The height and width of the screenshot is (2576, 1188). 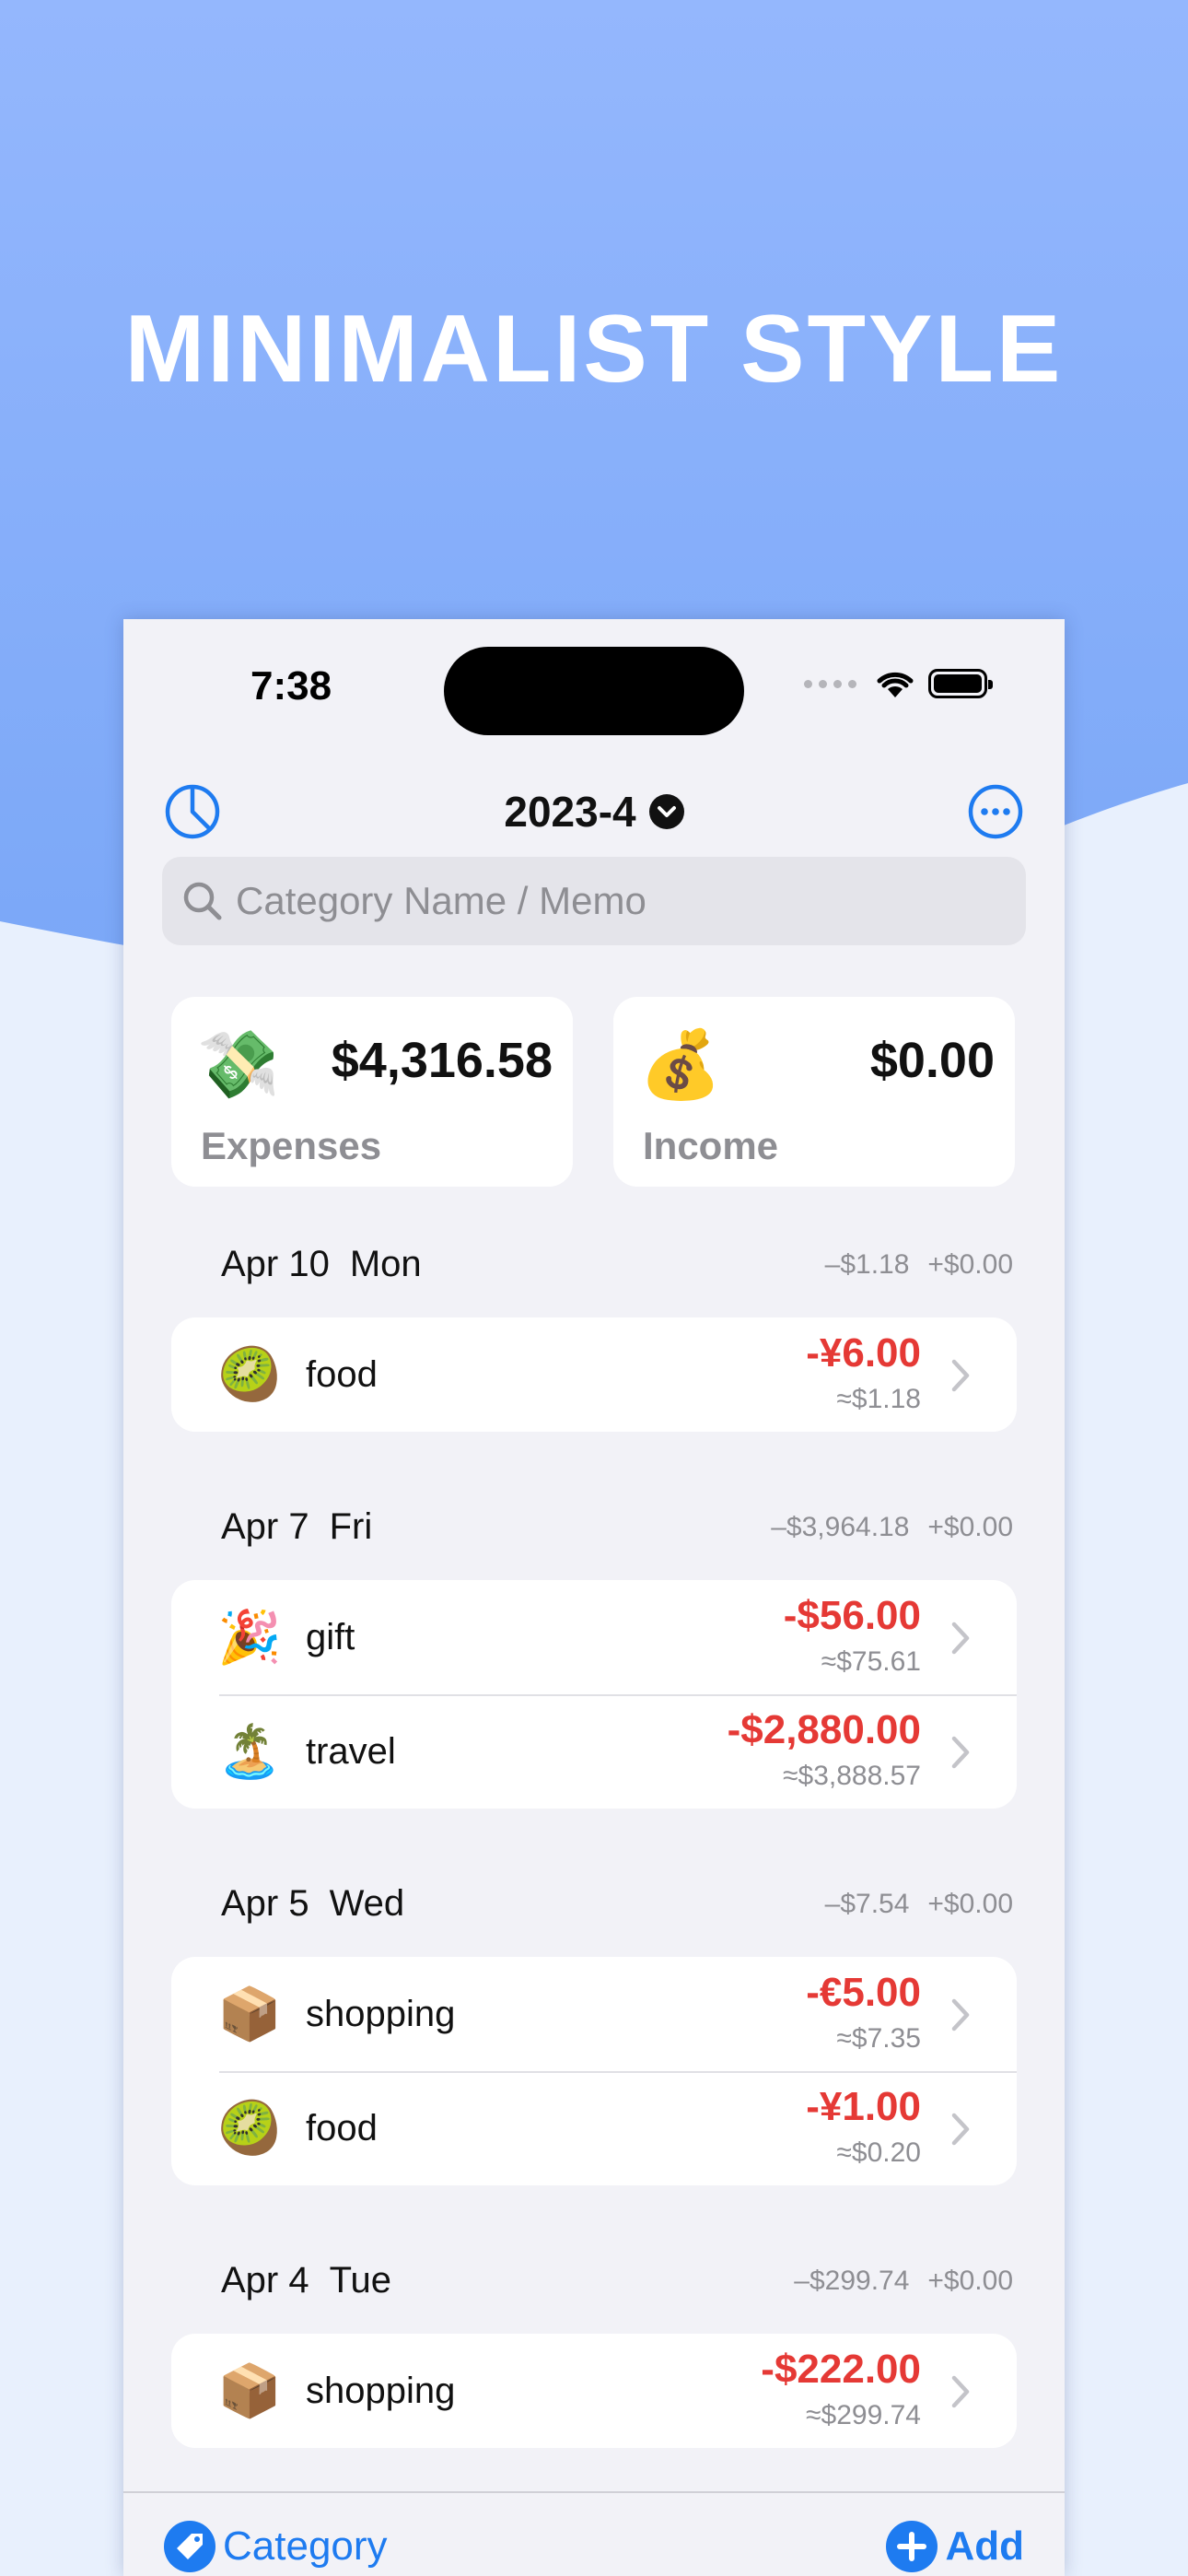 I want to click on money-wings-icon: 💸, so click(x=239, y=1065).